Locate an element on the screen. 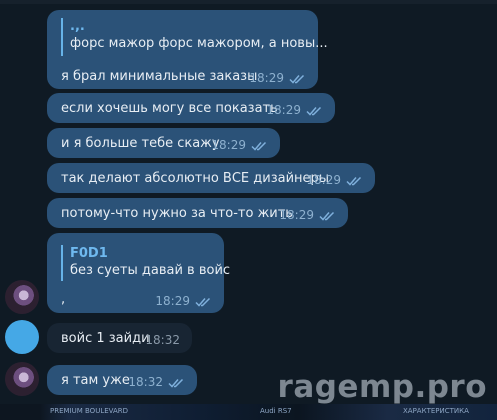 The image size is (497, 420). banner-right-text: ХАРАКТЕРИСТИКА is located at coordinates (436, 411).